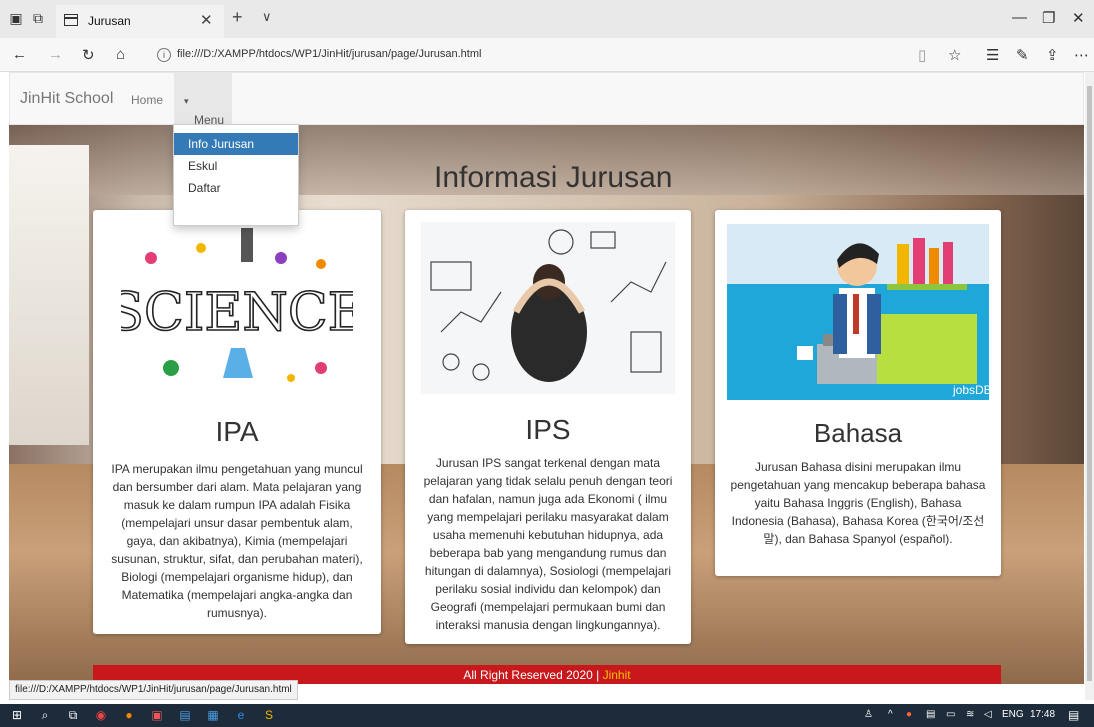 The image size is (1094, 727). Describe the element at coordinates (120, 54) in the screenshot. I see `home-icon: ⌂` at that location.